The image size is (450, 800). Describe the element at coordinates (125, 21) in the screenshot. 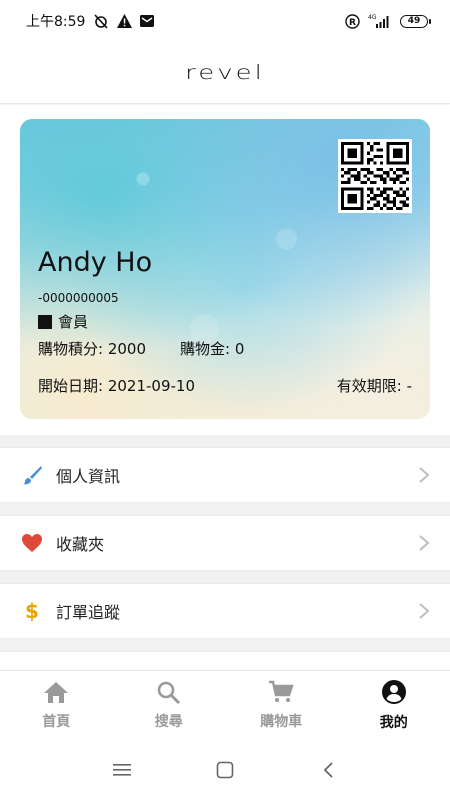

I see `warning-icon` at that location.